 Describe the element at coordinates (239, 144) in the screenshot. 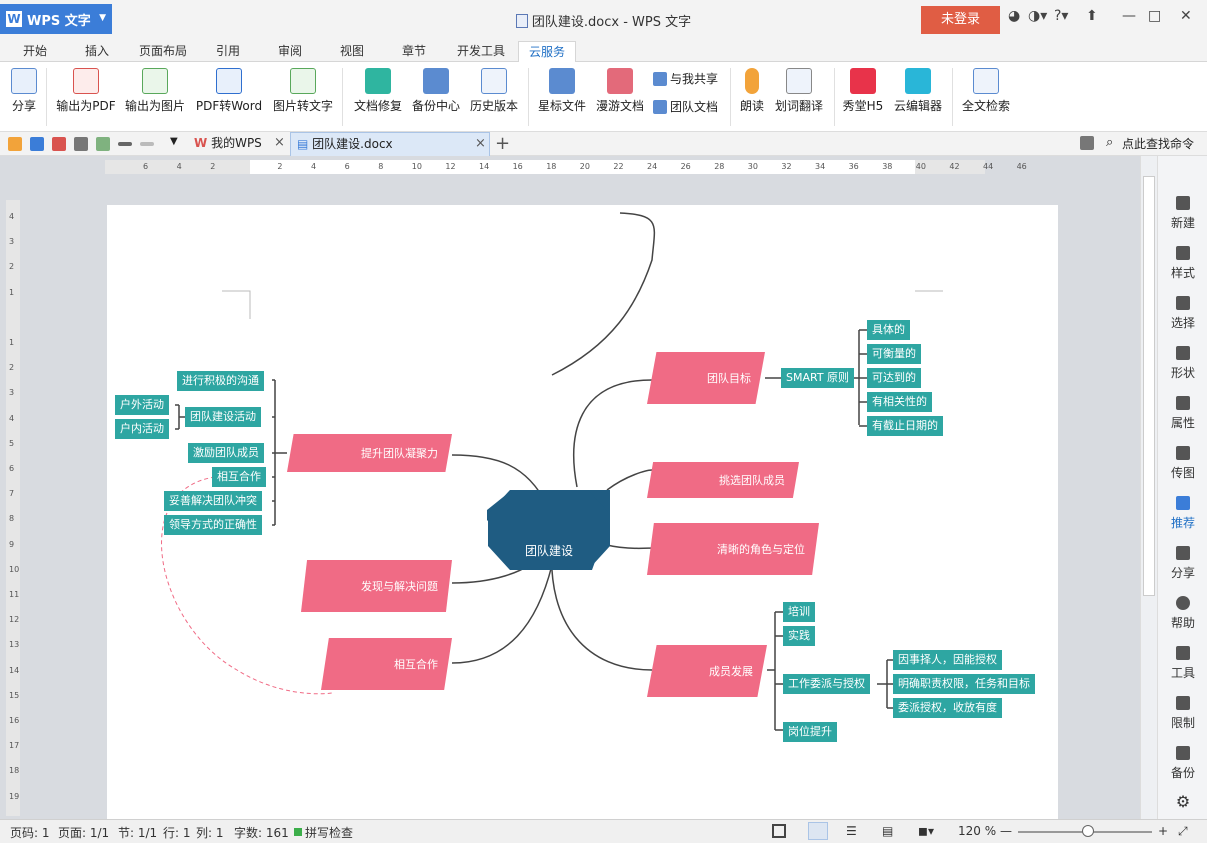

I see `tab-my-wps: W 我的WPS ×` at that location.